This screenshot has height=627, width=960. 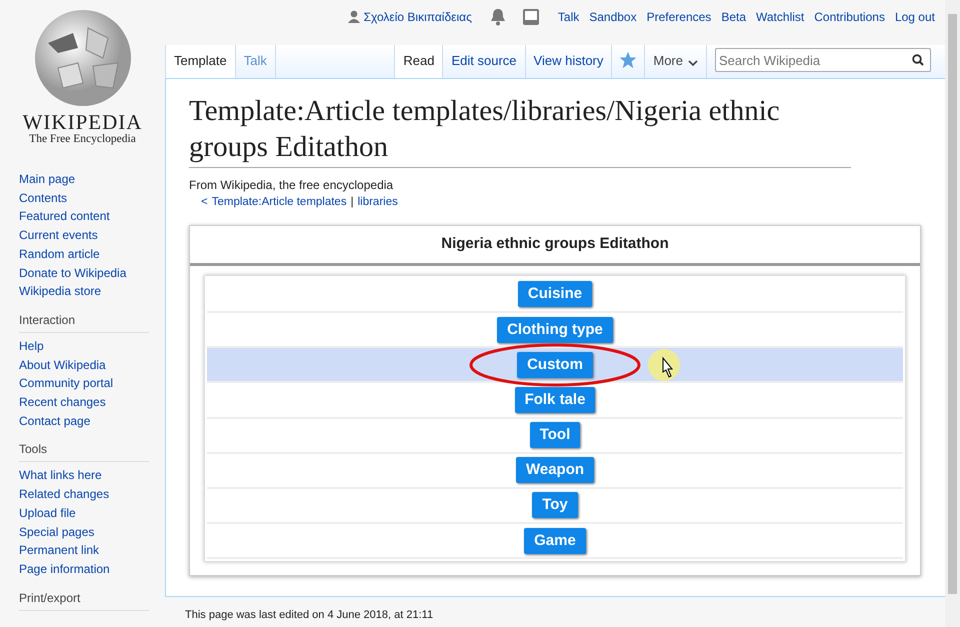 I want to click on navbox-link-button: Toy, so click(x=555, y=505).